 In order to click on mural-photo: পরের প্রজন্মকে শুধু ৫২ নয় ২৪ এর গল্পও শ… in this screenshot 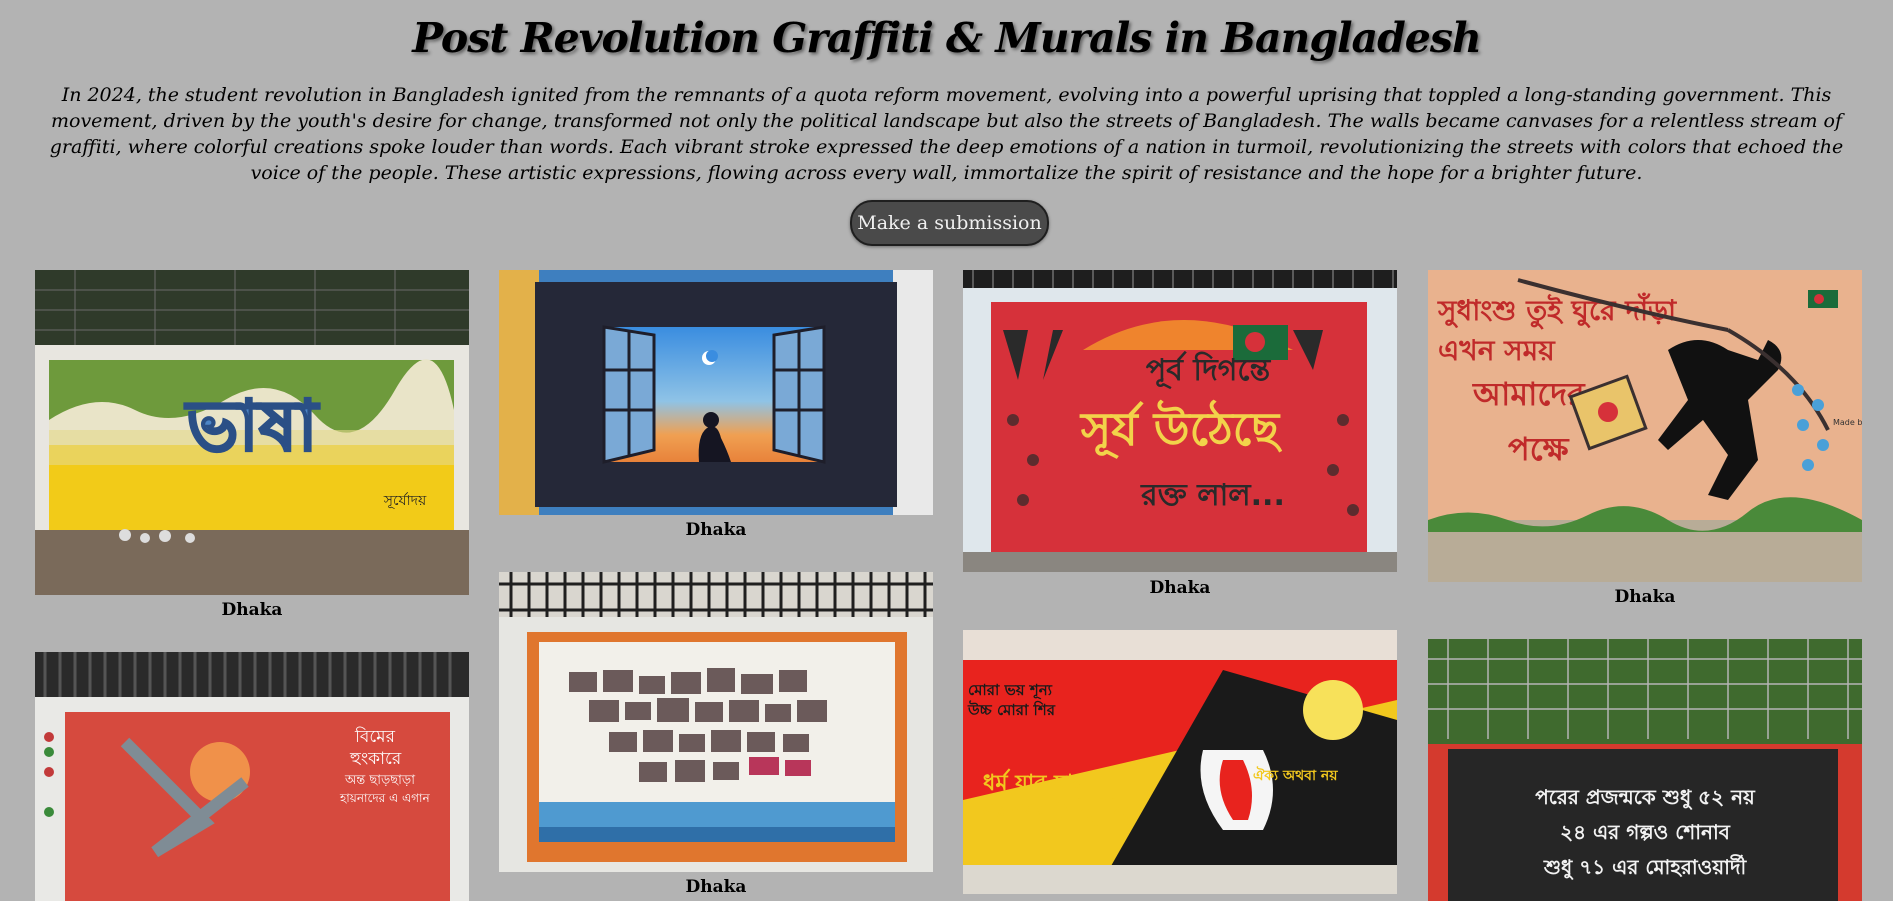, I will do `click(1645, 770)`.